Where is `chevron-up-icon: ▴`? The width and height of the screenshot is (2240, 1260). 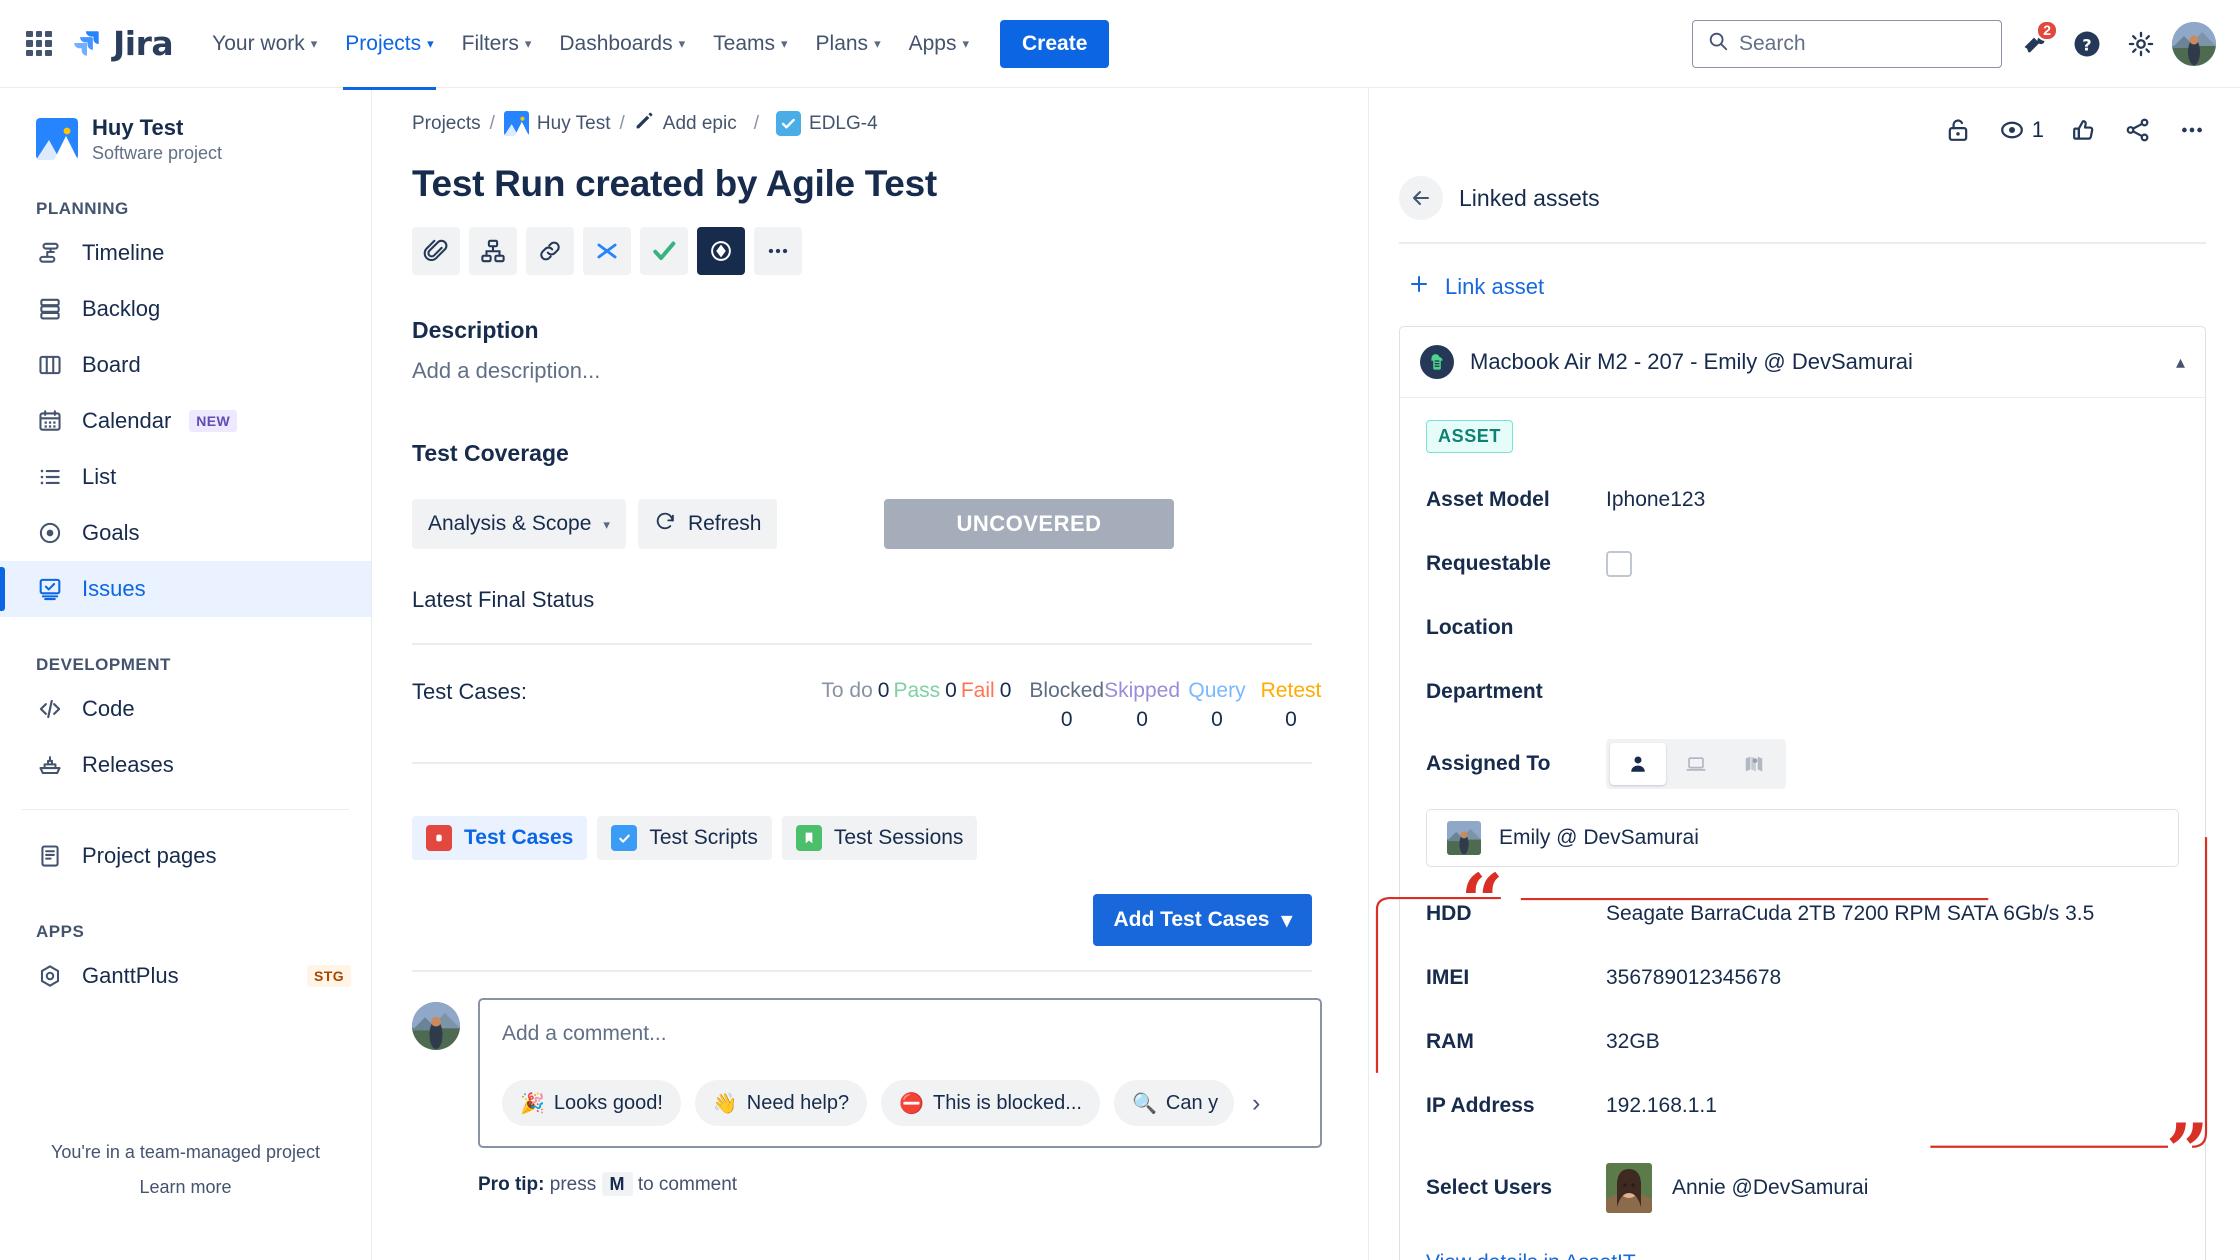
chevron-up-icon: ▴ is located at coordinates (2180, 362).